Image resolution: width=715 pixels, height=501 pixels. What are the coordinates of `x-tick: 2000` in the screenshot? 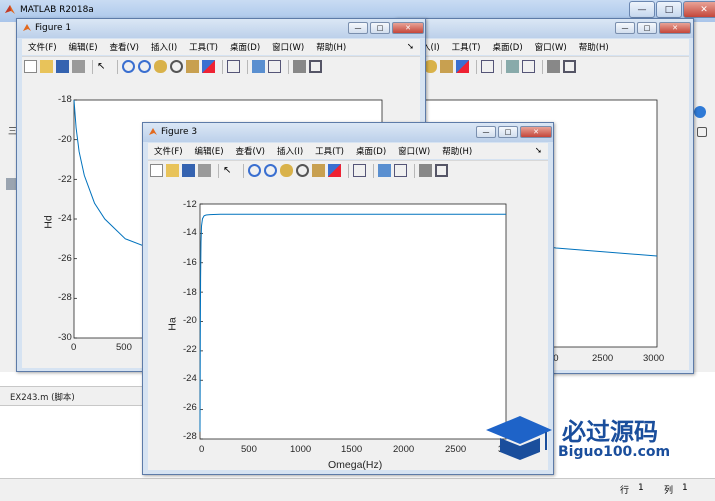 It's located at (404, 449).